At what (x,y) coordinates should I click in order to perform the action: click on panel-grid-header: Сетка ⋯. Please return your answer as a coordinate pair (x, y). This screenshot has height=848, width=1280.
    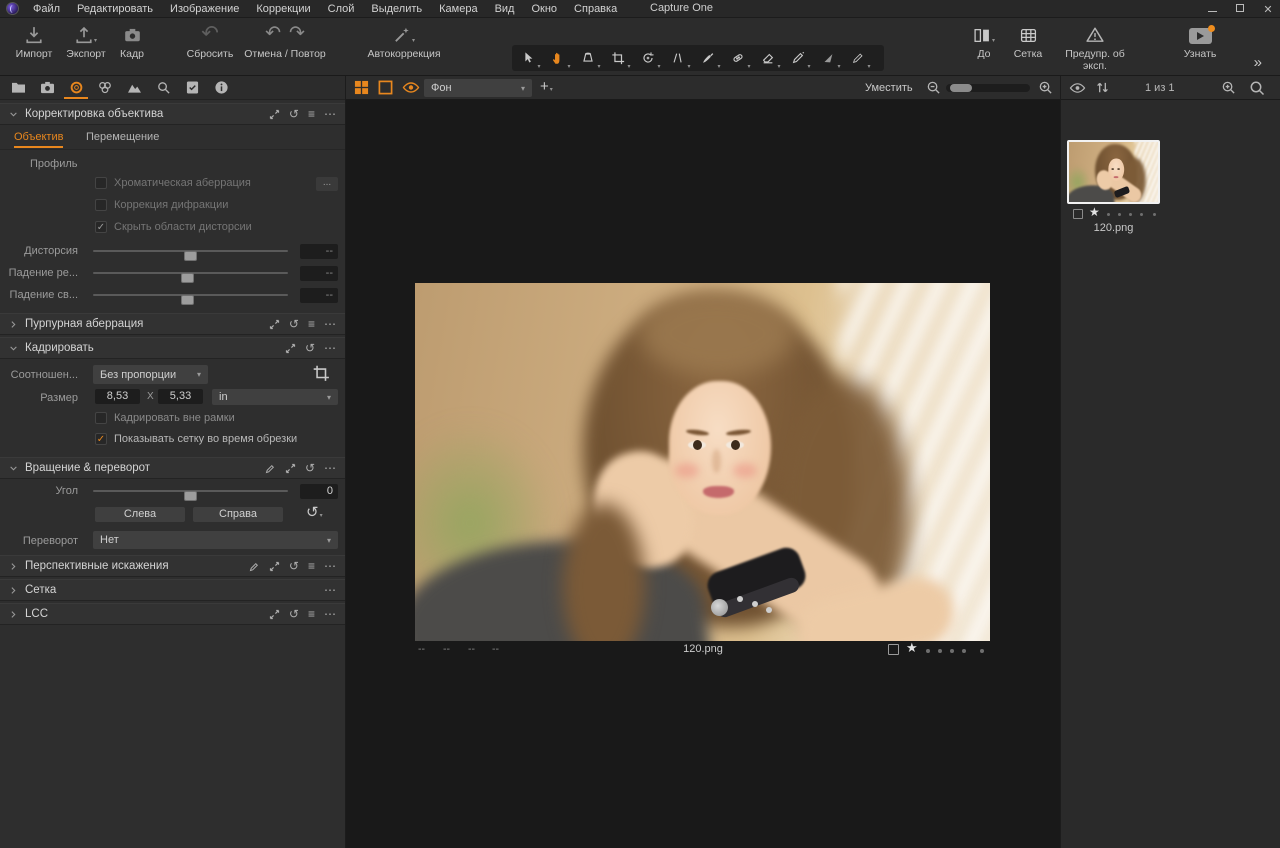
    Looking at the image, I should click on (172, 590).